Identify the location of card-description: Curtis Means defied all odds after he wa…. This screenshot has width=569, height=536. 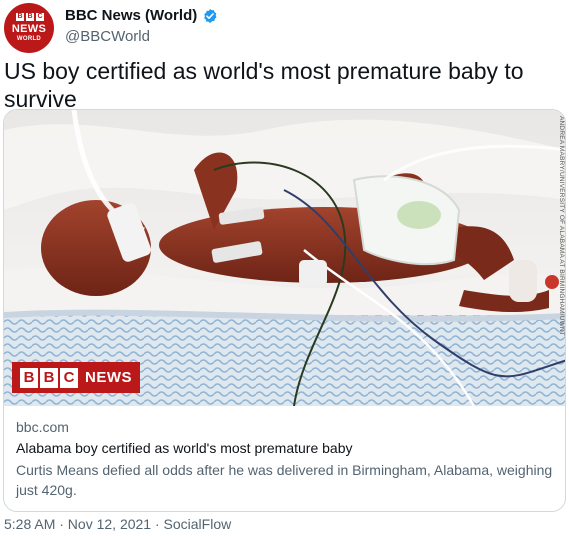
(284, 480).